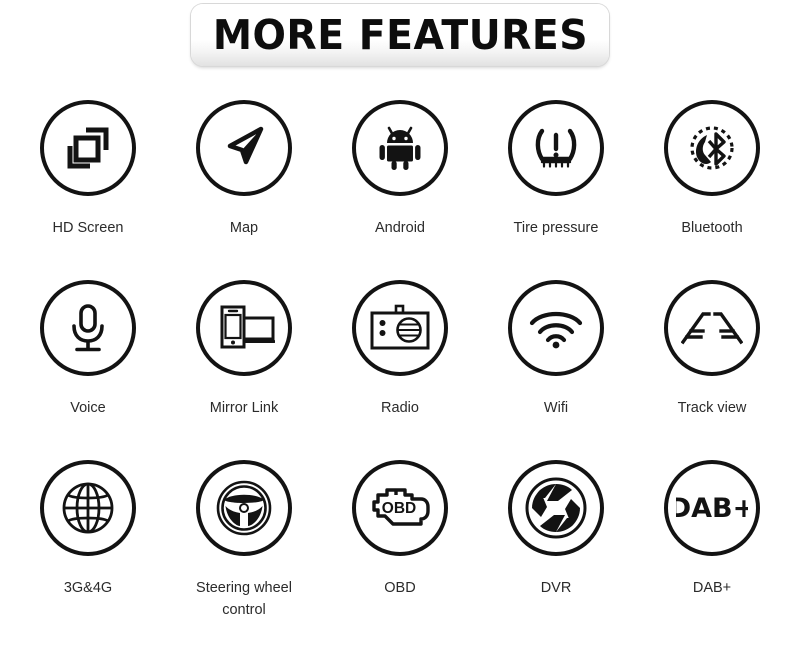  I want to click on feature-item-dvr: DVR, so click(556, 550).